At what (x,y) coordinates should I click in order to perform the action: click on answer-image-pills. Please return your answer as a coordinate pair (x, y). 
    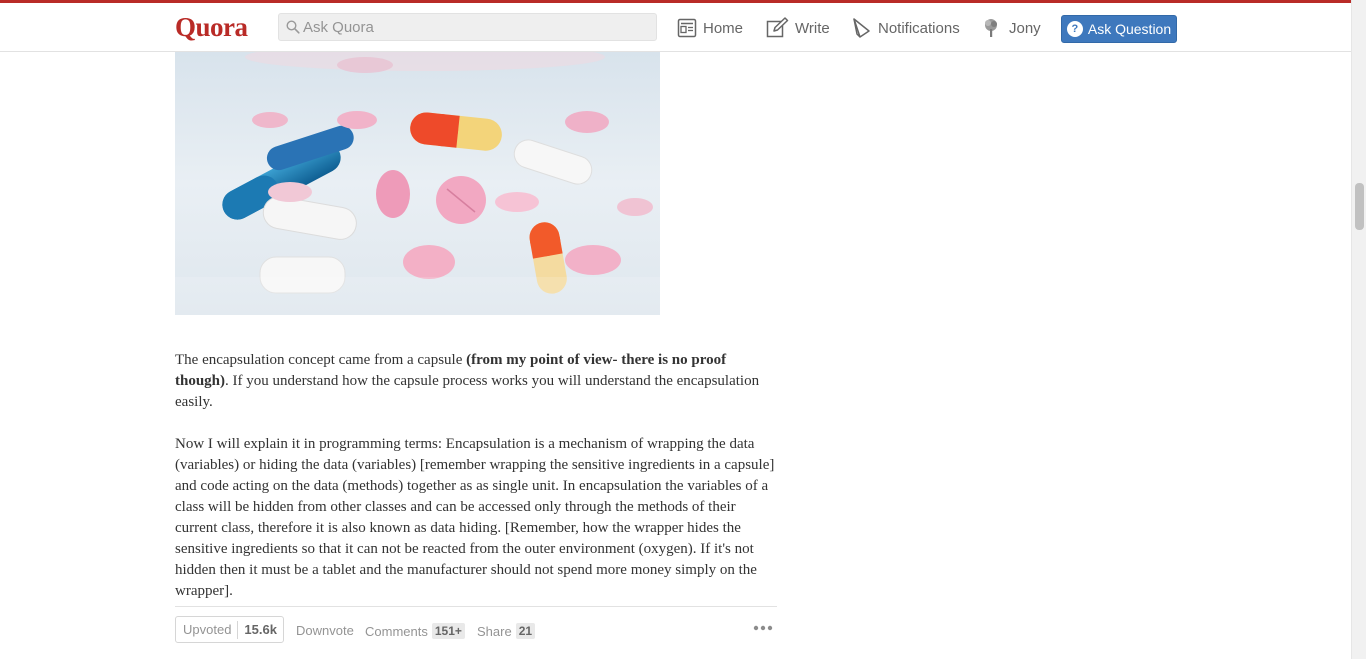
    Looking at the image, I should click on (417, 183).